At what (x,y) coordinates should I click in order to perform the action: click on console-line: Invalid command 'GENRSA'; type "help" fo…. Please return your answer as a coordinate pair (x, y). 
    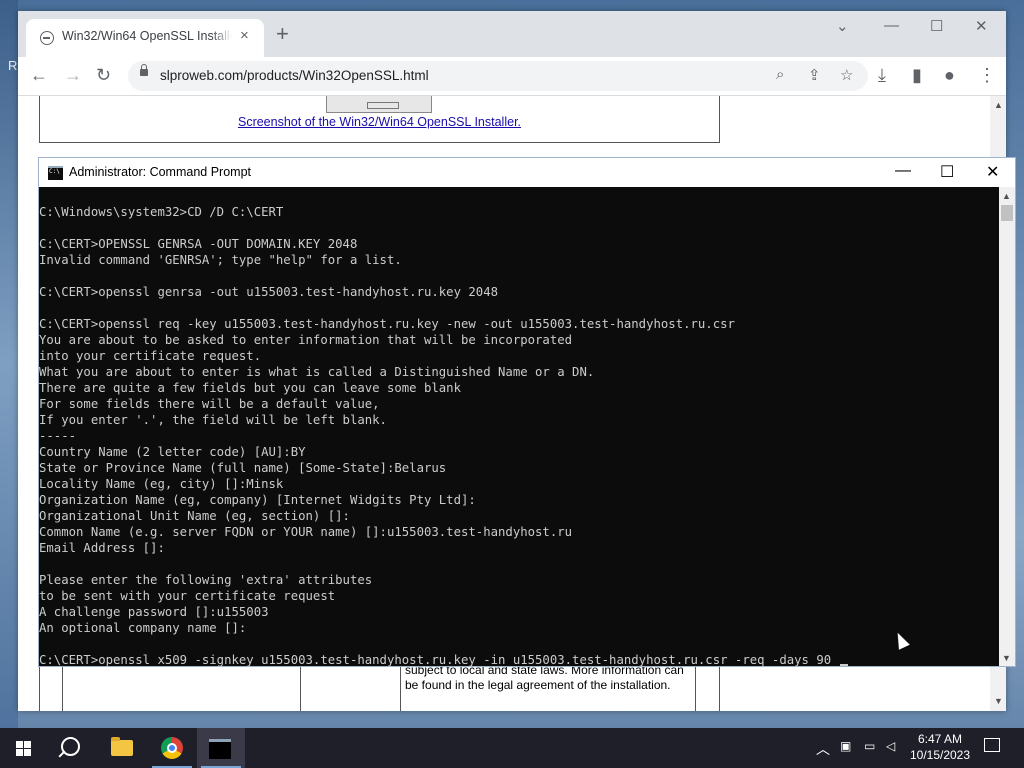
    Looking at the image, I should click on (220, 260).